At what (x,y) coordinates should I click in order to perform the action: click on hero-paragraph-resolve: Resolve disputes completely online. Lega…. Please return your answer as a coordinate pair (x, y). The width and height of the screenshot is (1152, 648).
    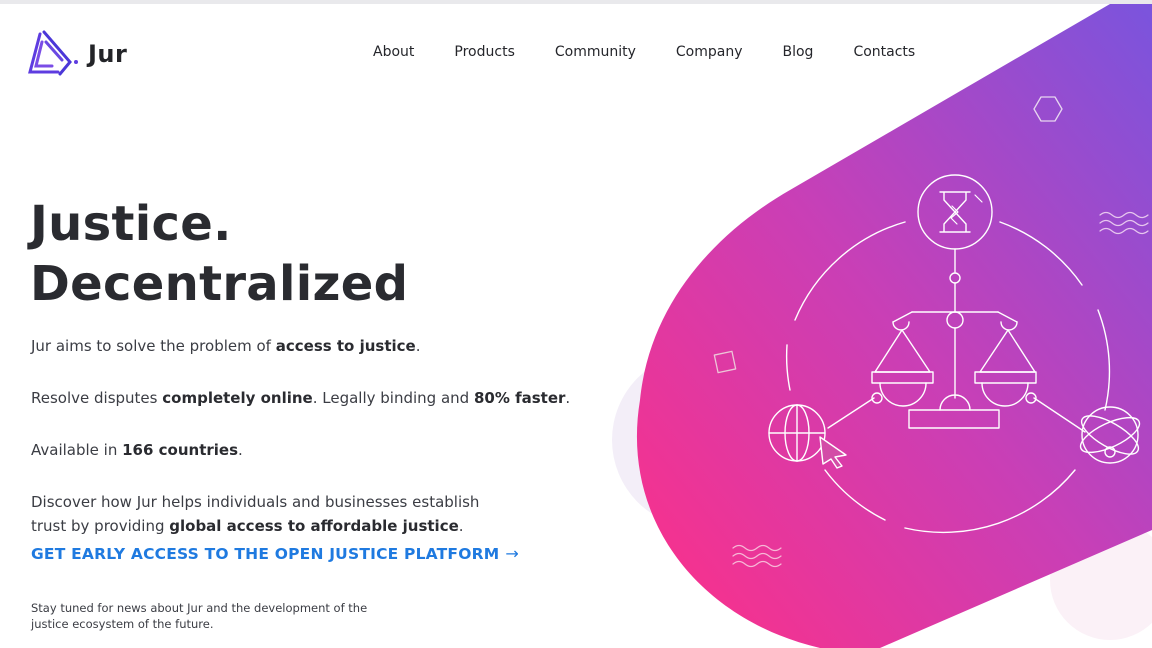
    Looking at the image, I should click on (300, 398).